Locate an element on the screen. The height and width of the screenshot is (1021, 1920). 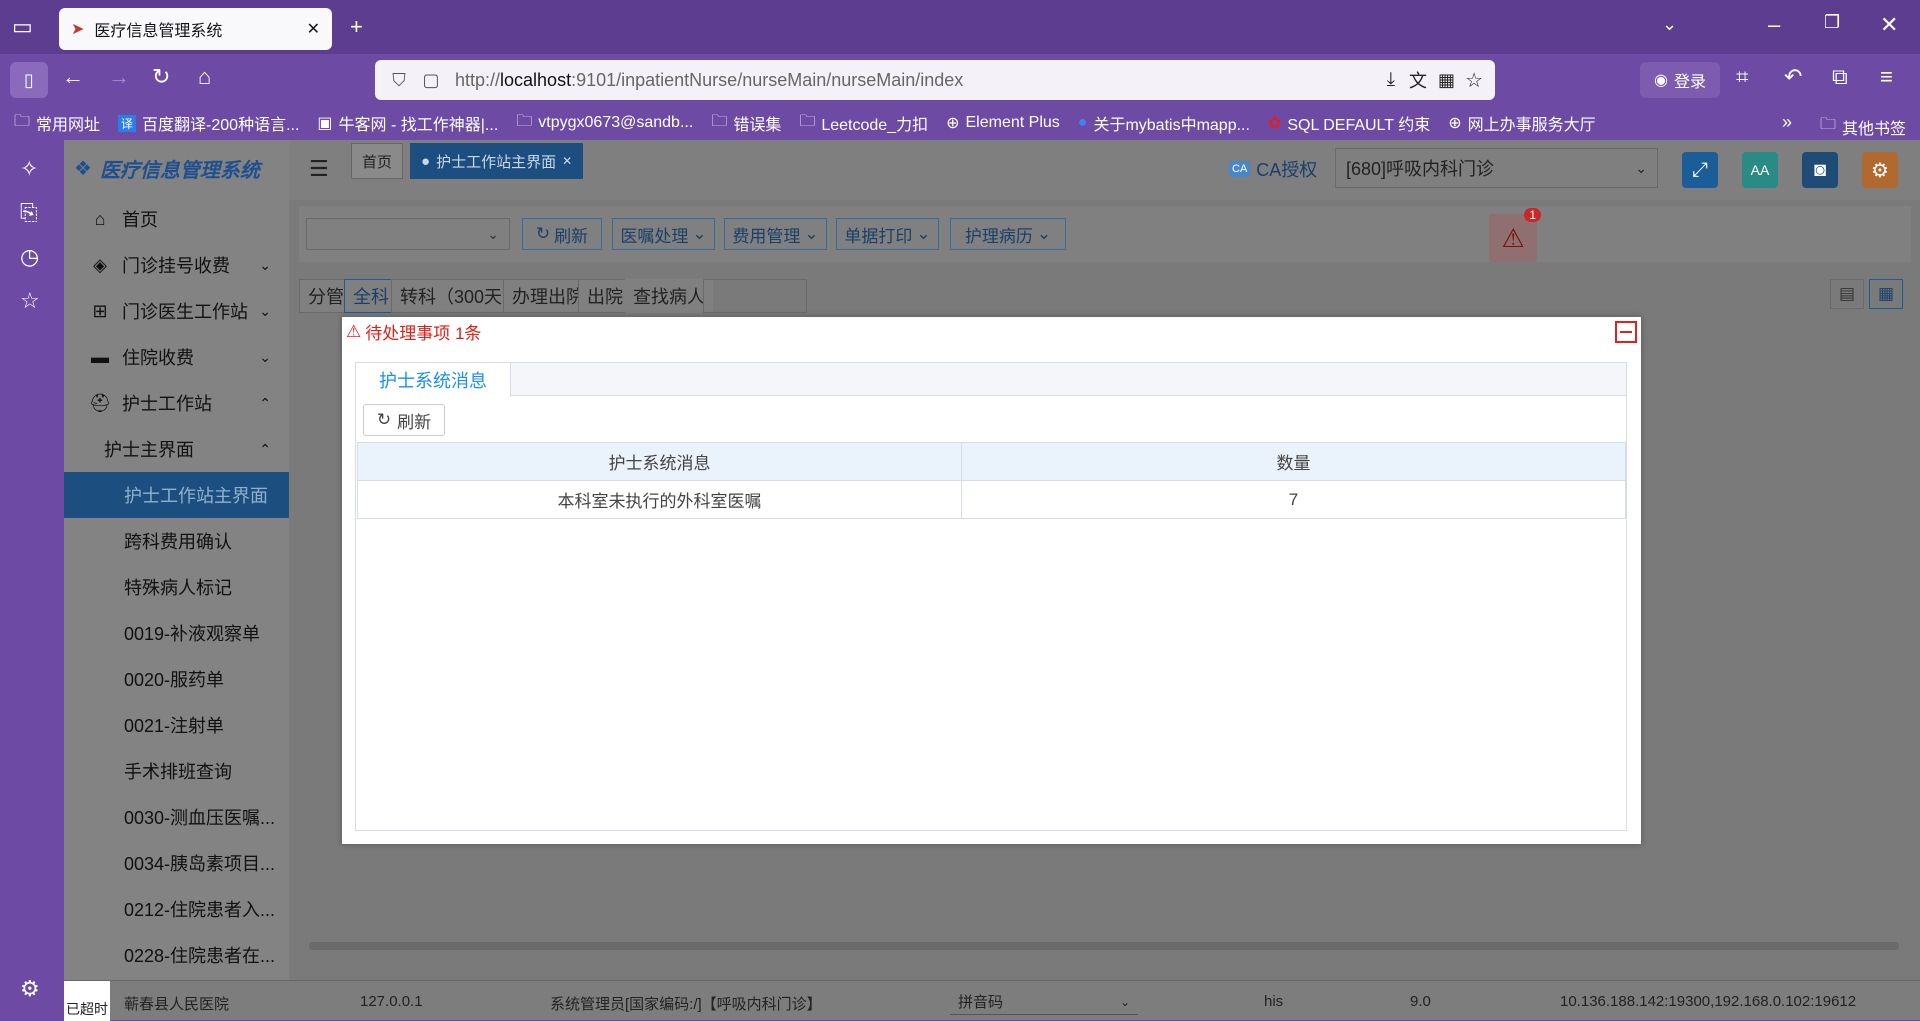
minimize-dialog-button is located at coordinates (1626, 332).